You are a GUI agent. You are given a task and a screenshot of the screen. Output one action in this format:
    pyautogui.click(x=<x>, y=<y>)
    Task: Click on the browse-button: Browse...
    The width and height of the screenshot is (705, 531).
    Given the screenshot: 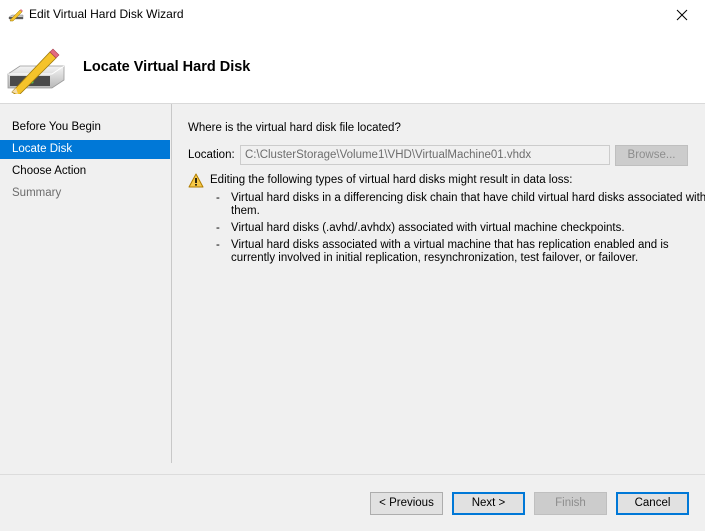 What is the action you would take?
    pyautogui.click(x=651, y=155)
    